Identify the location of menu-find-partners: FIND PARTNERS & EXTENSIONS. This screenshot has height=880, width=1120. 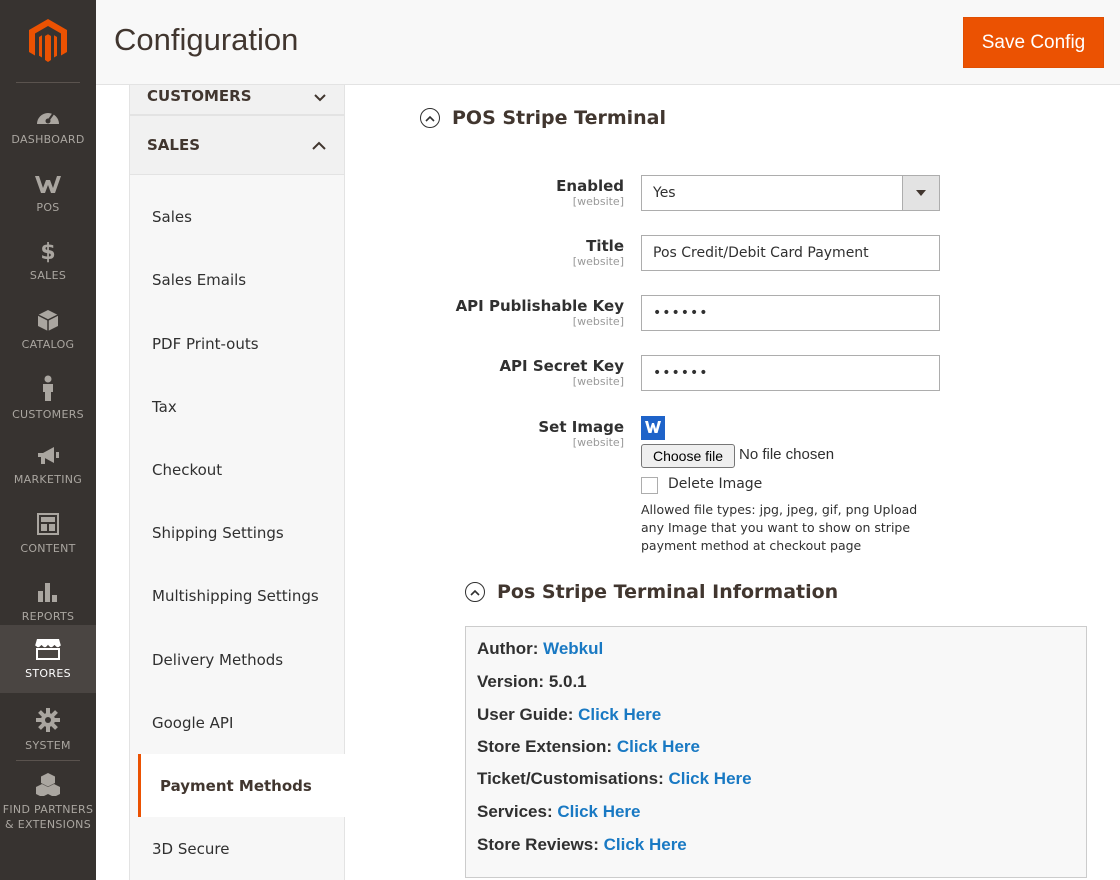
(48, 802).